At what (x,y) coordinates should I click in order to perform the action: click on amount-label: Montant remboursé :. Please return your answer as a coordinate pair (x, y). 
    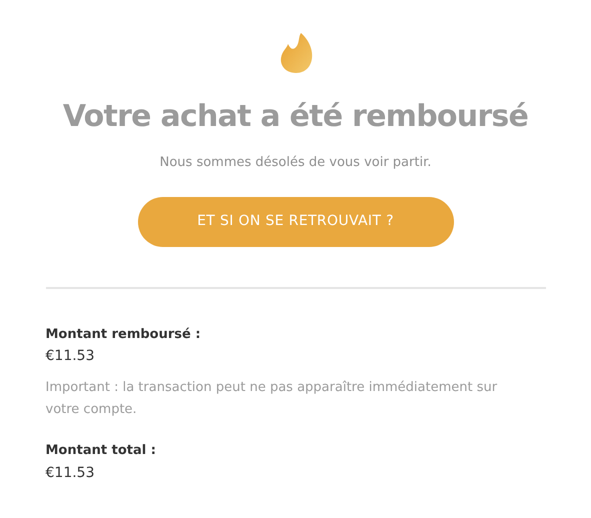
    Looking at the image, I should click on (124, 335).